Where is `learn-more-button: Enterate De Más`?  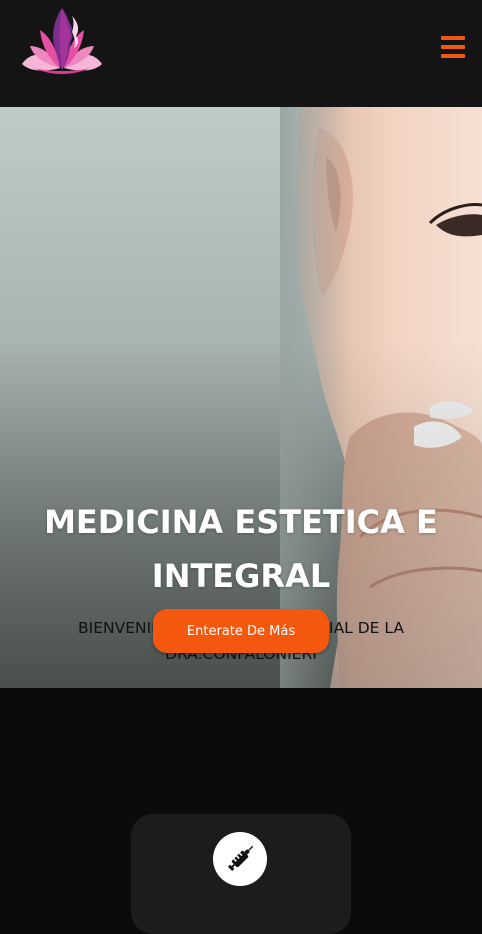
learn-more-button: Enterate De Más is located at coordinates (241, 631).